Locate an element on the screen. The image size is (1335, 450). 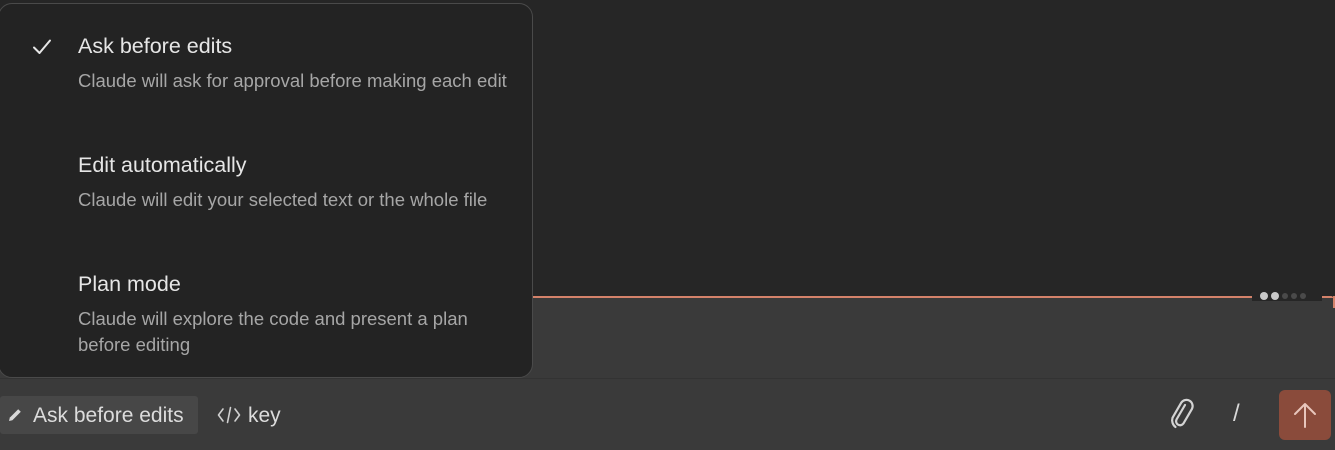
menu-item-title: Ask before edits is located at coordinates (155, 46).